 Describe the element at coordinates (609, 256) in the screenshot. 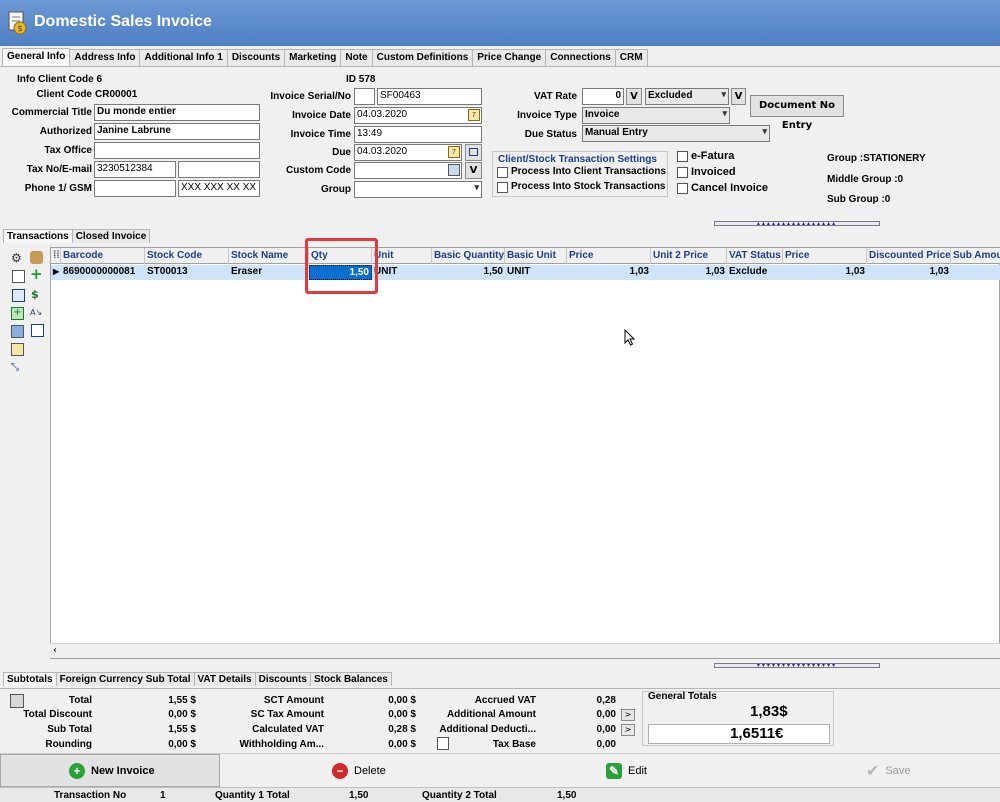

I see `col-price: Price` at that location.